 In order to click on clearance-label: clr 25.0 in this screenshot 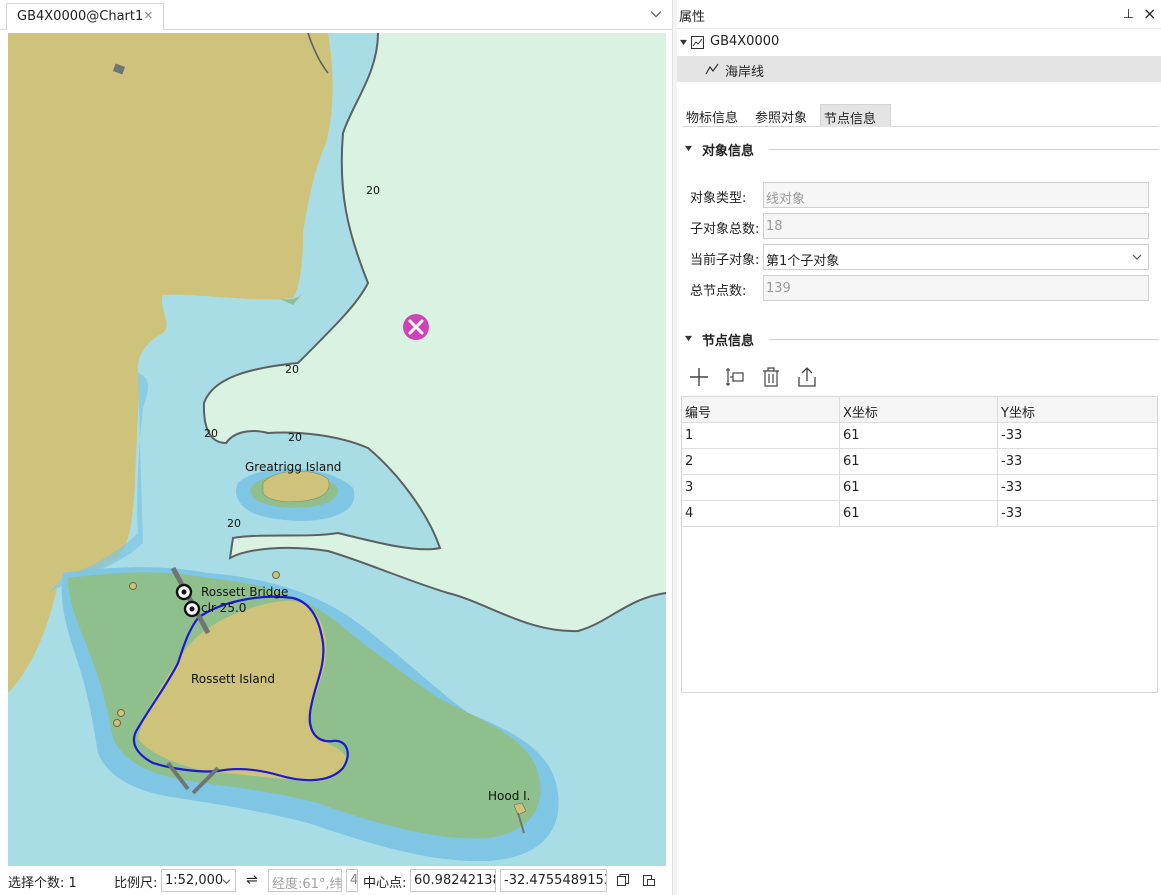, I will do `click(223, 608)`.